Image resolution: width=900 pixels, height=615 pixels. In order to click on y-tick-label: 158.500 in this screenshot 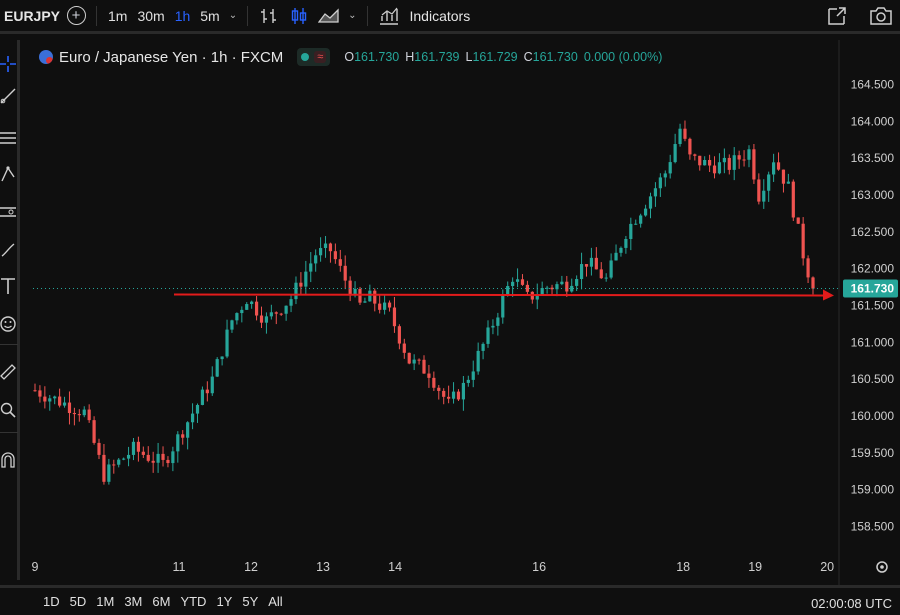, I will do `click(873, 527)`.